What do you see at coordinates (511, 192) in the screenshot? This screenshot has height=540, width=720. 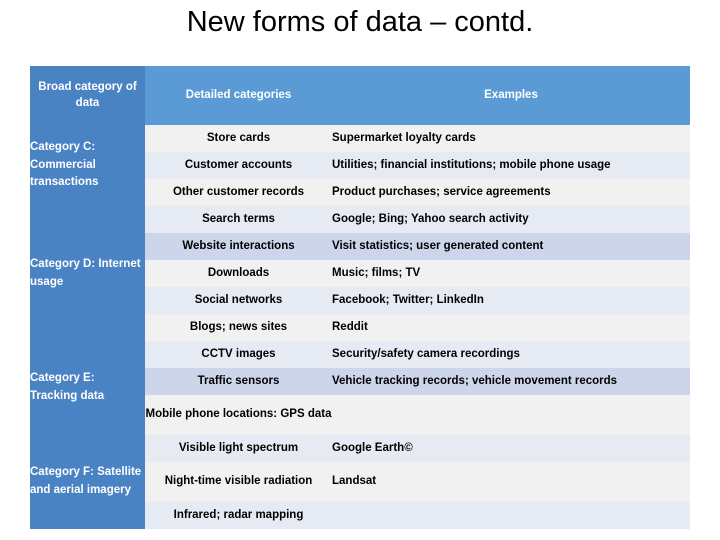 I see `example-cell: Product purchases; service agreements` at bounding box center [511, 192].